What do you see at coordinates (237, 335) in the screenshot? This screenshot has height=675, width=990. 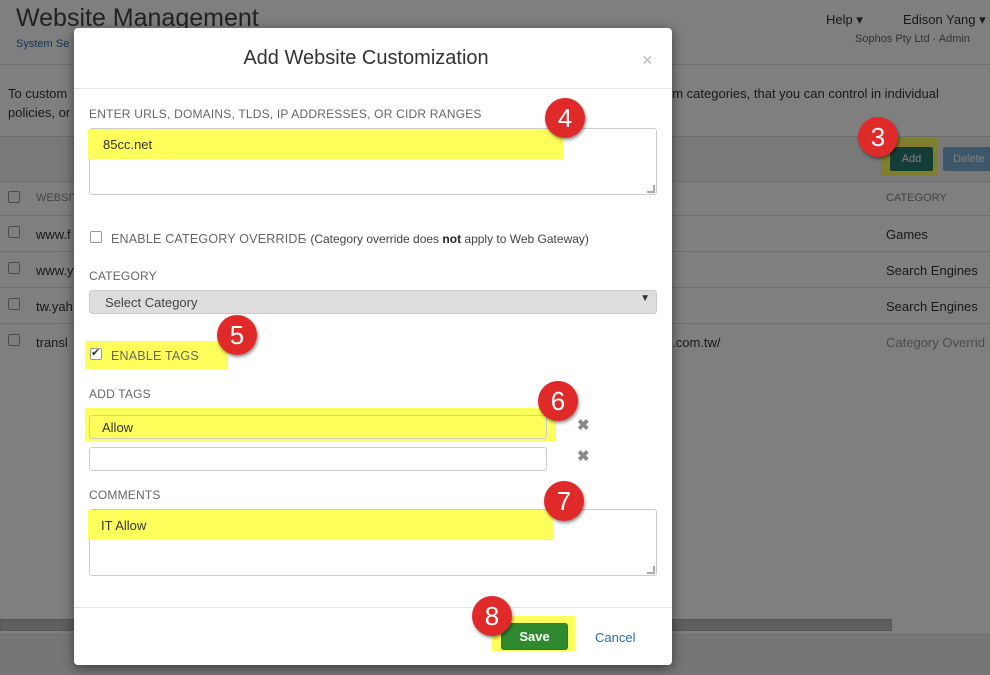 I see `step-marker-5: 5` at bounding box center [237, 335].